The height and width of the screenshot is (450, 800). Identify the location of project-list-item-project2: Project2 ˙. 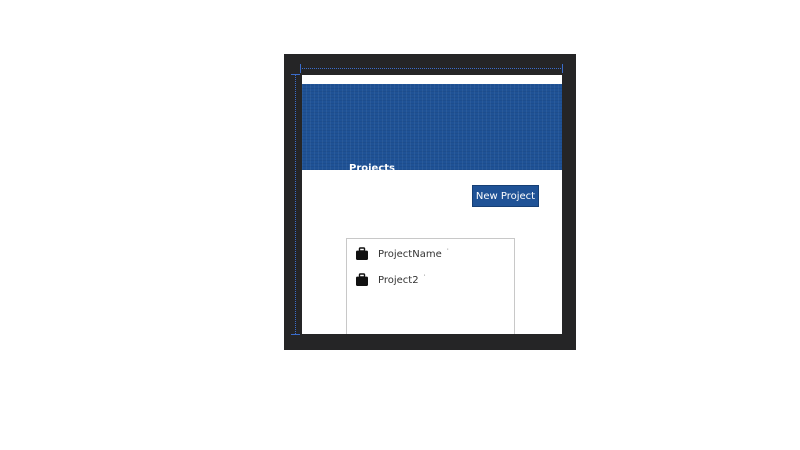
(391, 280).